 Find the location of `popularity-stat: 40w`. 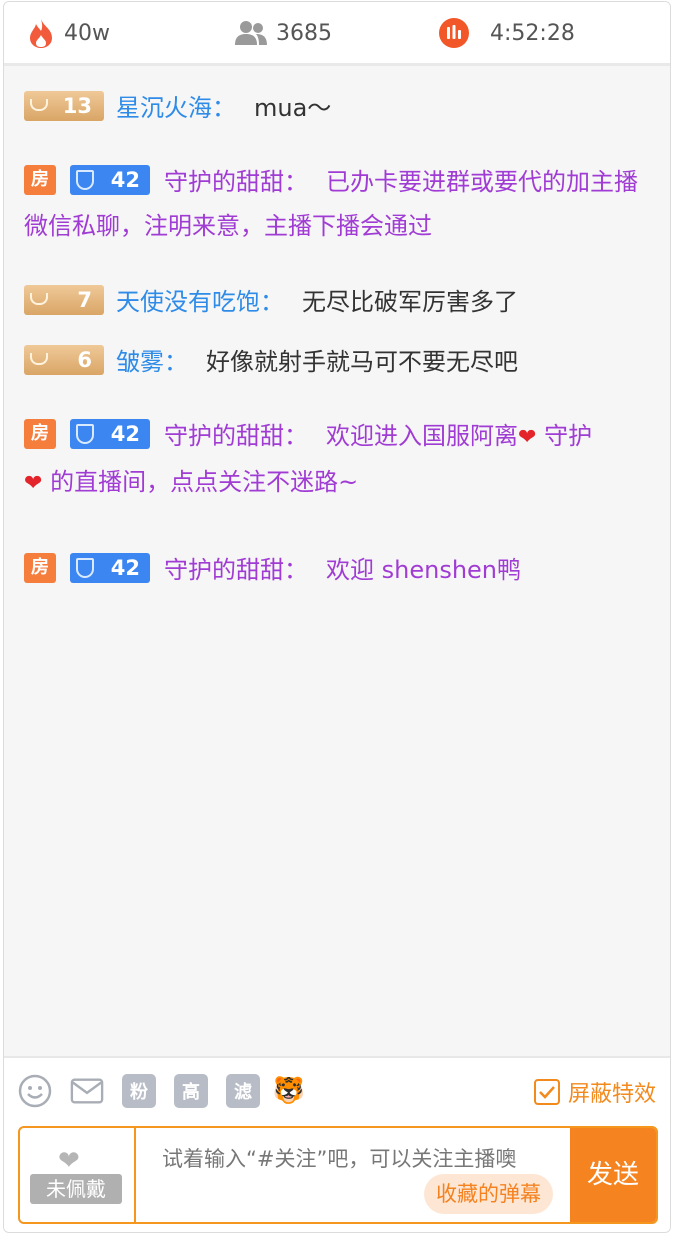

popularity-stat: 40w is located at coordinates (68, 33).